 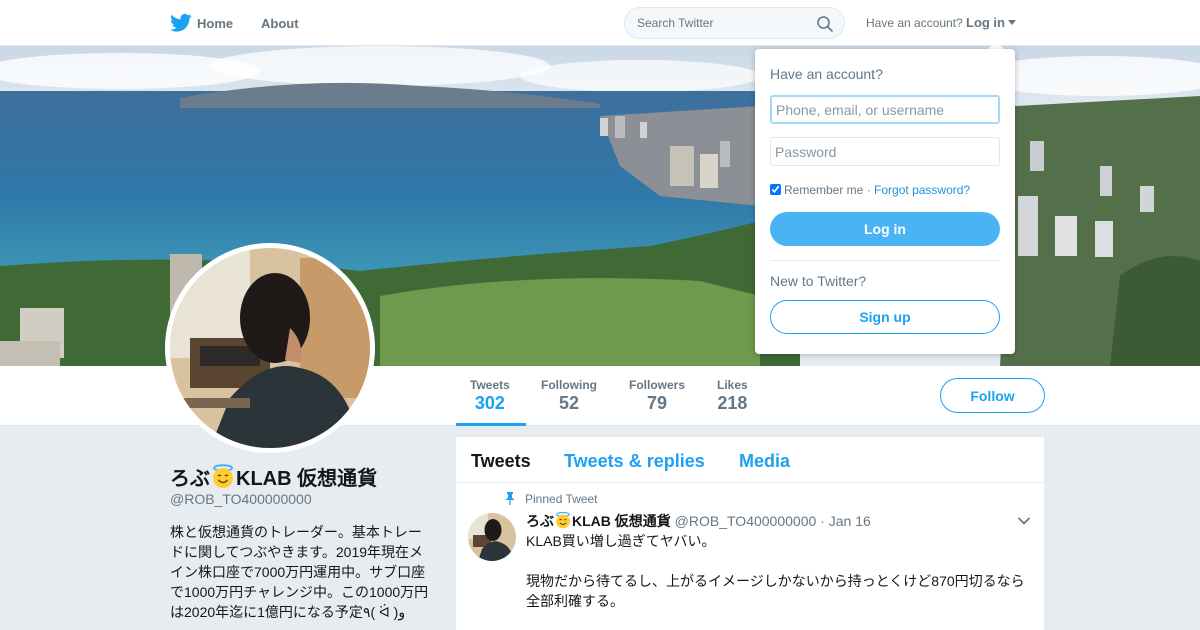 I want to click on caret-down-icon, so click(x=1012, y=22).